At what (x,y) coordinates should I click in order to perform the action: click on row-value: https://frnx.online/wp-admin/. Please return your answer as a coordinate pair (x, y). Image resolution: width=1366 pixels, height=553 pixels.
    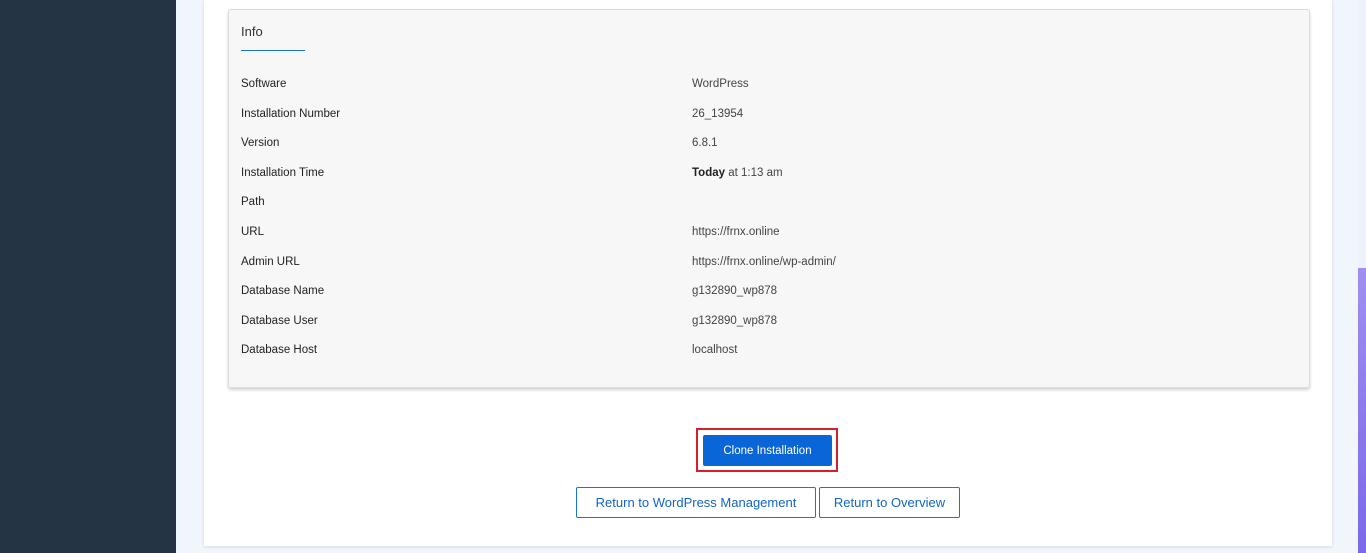
    Looking at the image, I should click on (764, 261).